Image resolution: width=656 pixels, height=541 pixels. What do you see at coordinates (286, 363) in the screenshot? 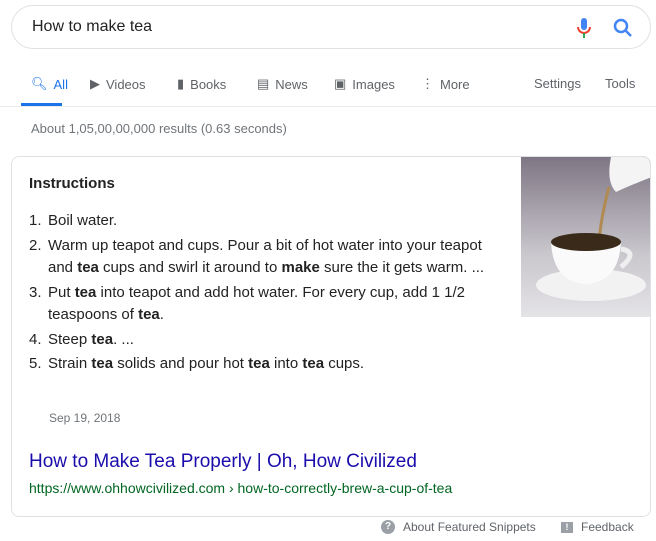
I see `step-text-segment: into` at bounding box center [286, 363].